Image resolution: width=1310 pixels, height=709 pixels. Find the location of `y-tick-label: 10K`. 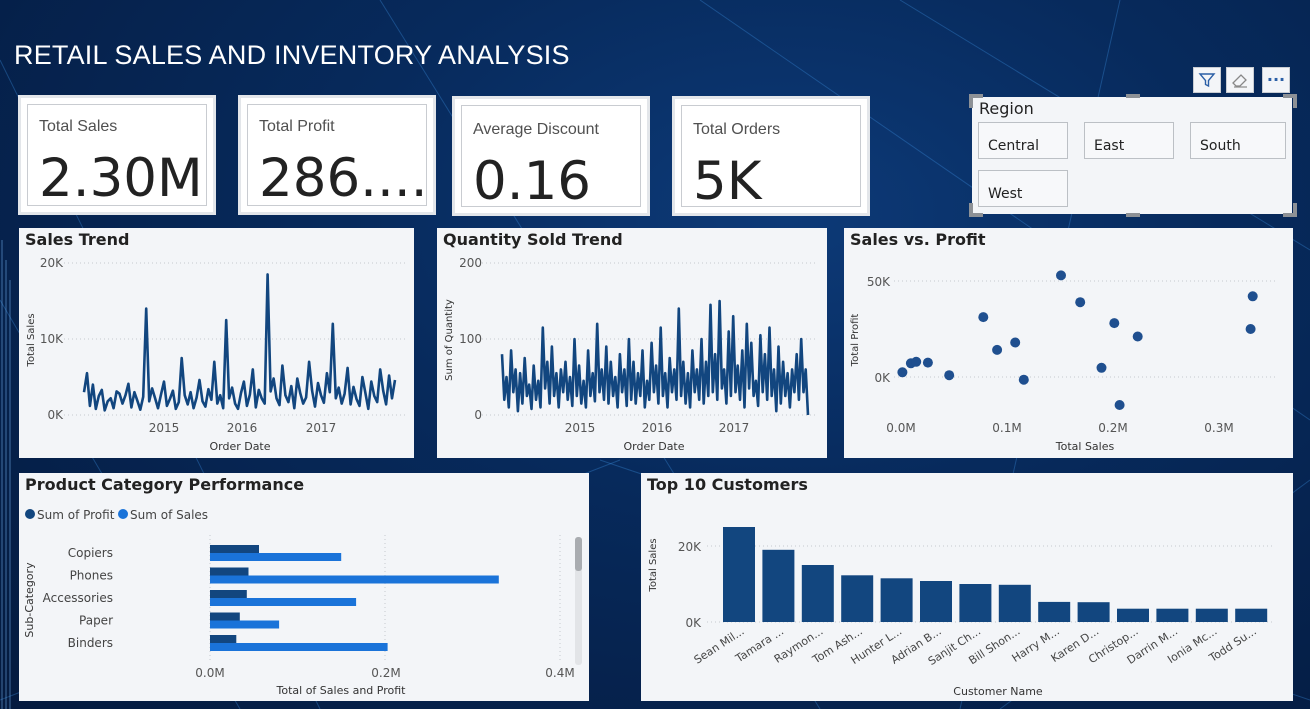

y-tick-label: 10K is located at coordinates (52, 339).